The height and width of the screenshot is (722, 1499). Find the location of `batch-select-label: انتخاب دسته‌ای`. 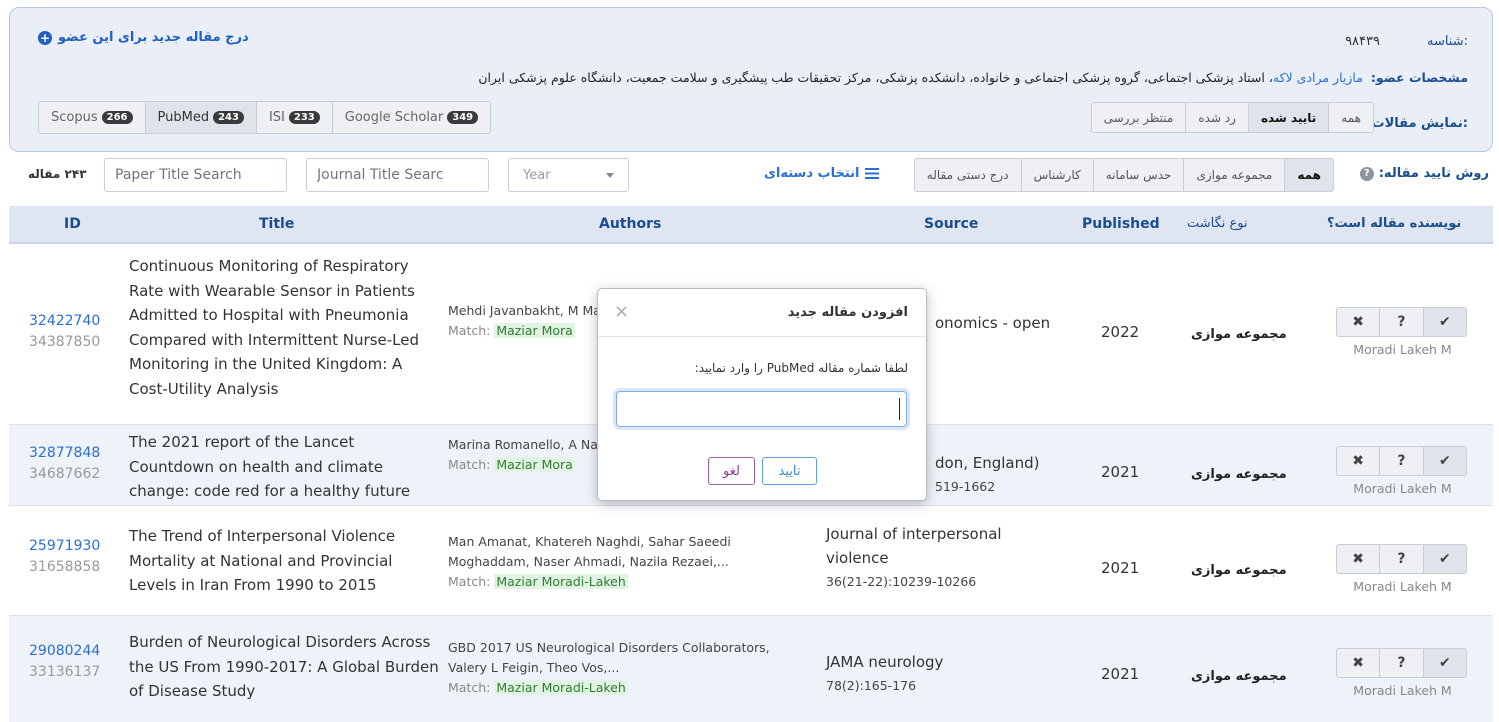

batch-select-label: انتخاب دسته‌ای is located at coordinates (812, 173).